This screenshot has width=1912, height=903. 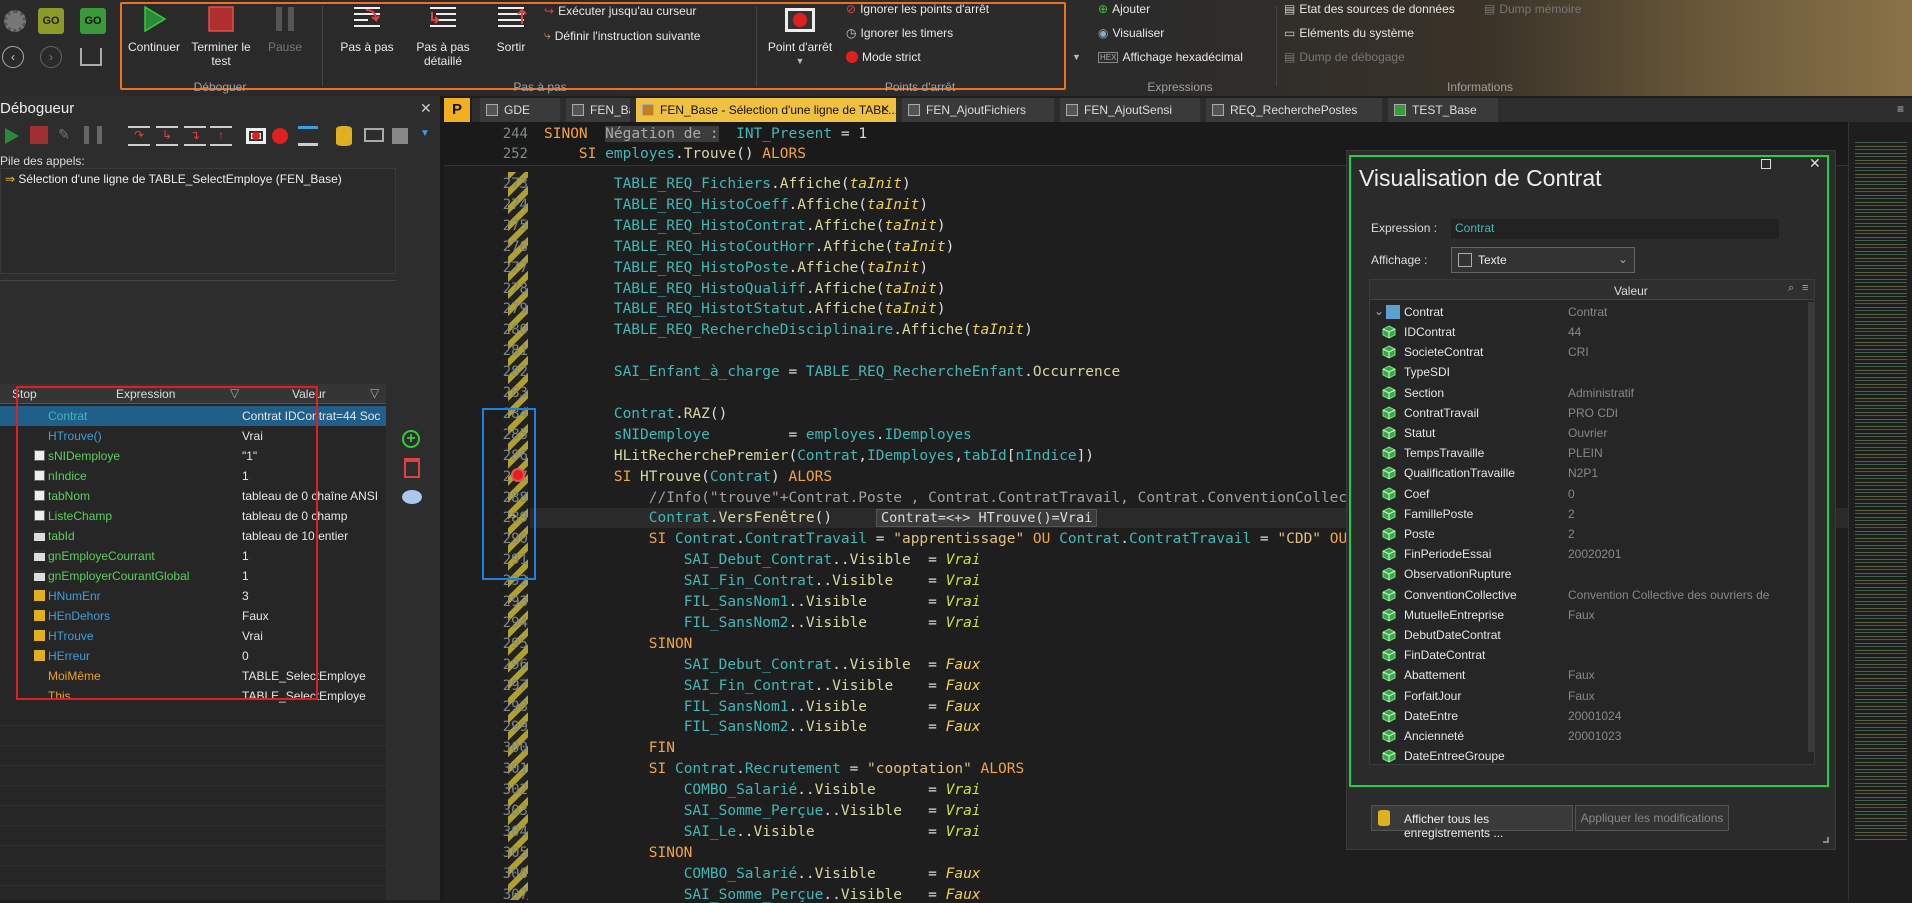 What do you see at coordinates (1131, 33) in the screenshot?
I see `visualize-button: ◉ Visualiser` at bounding box center [1131, 33].